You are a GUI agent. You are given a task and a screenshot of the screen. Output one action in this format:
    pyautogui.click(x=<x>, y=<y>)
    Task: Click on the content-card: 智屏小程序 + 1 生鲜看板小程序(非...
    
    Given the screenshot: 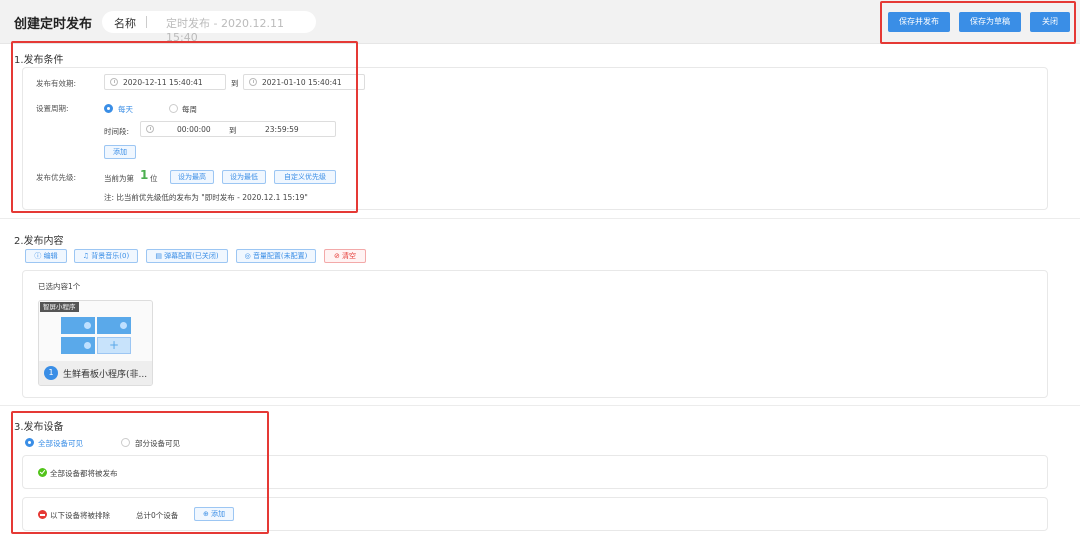 What is the action you would take?
    pyautogui.click(x=95, y=343)
    